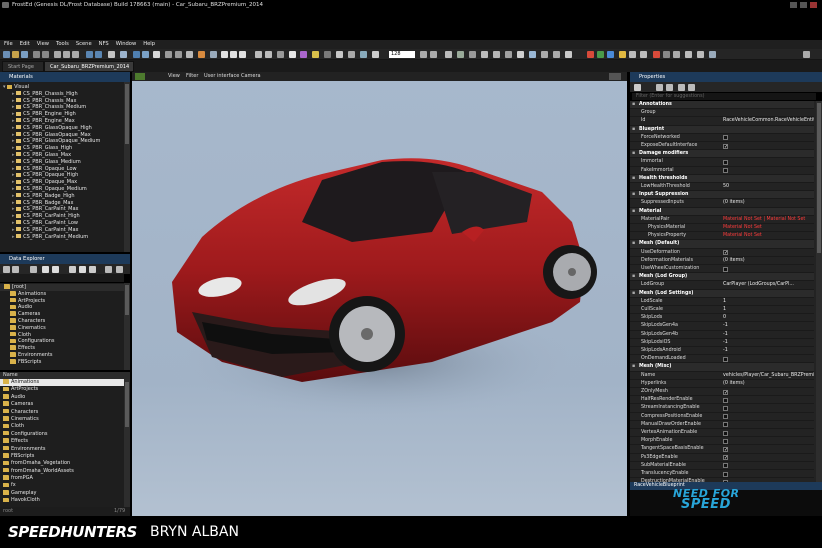 The width and height of the screenshot is (822, 548). I want to click on material-item: ▸ CS_PBR_Engine_Max, so click(62, 121).